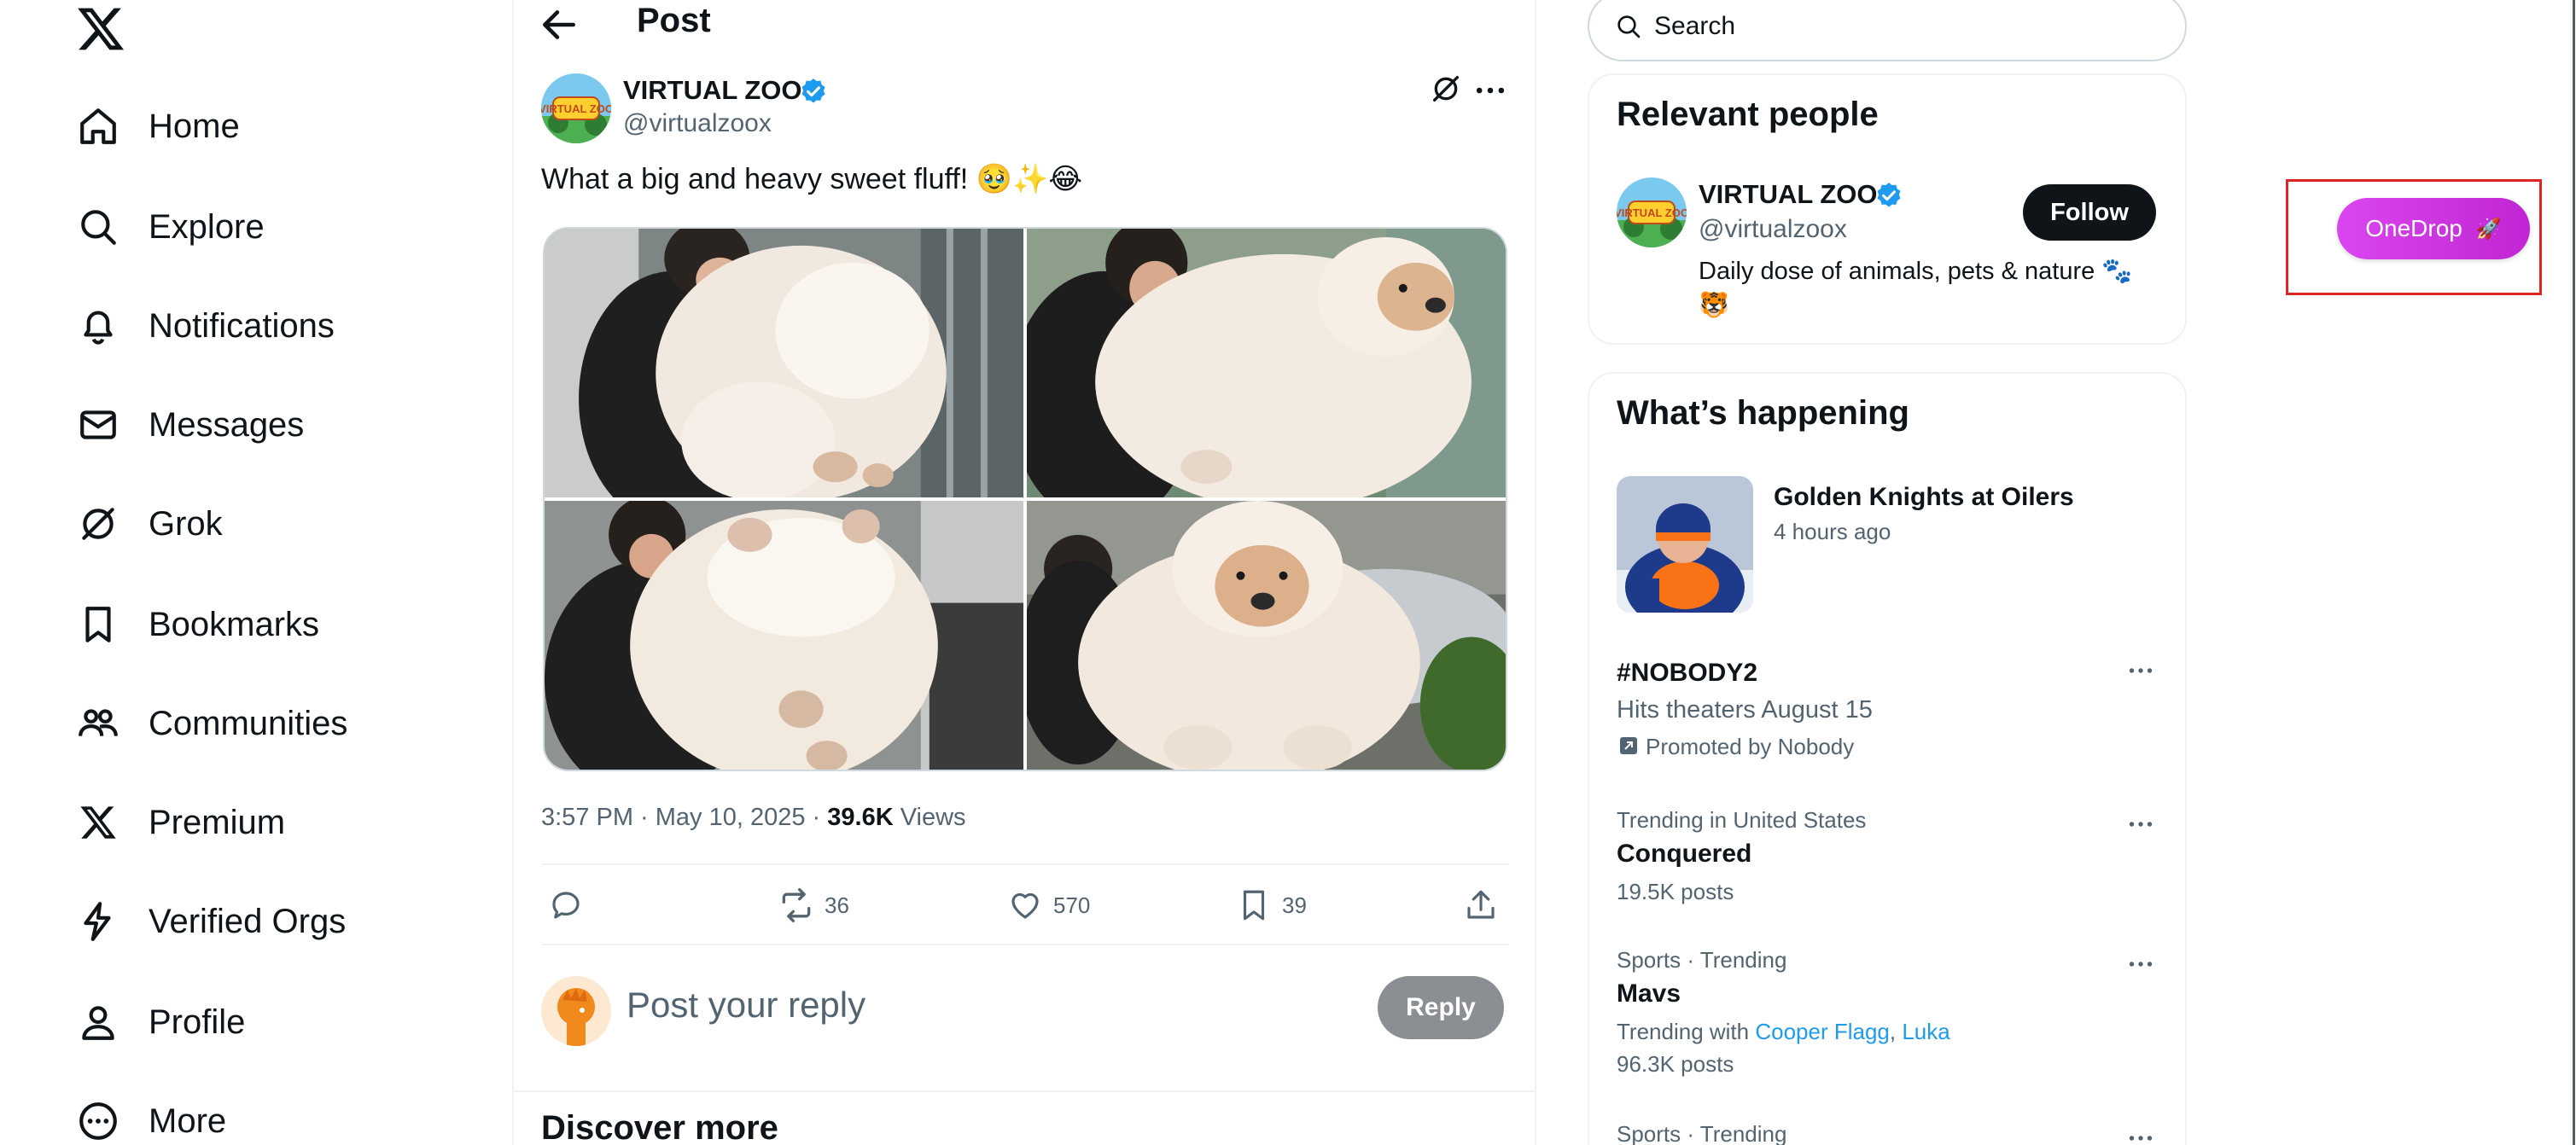 This screenshot has height=1145, width=2576. I want to click on heart-icon, so click(1025, 905).